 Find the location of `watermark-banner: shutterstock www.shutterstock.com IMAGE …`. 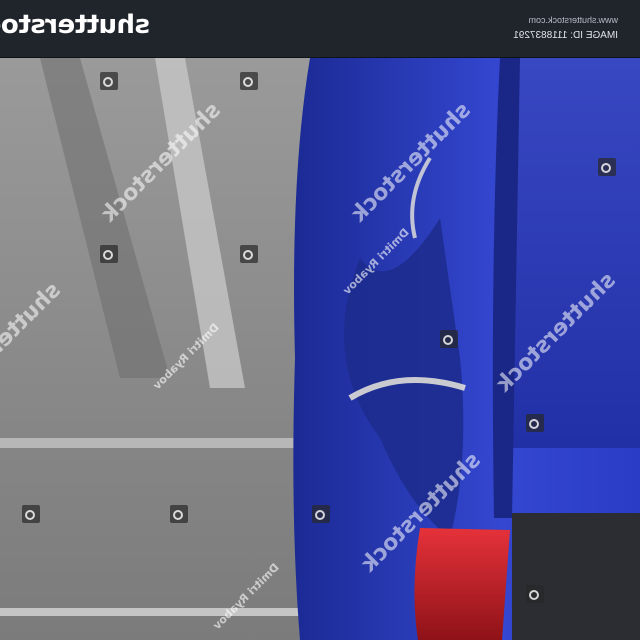

watermark-banner: shutterstock www.shutterstock.com IMAGE … is located at coordinates (320, 29).